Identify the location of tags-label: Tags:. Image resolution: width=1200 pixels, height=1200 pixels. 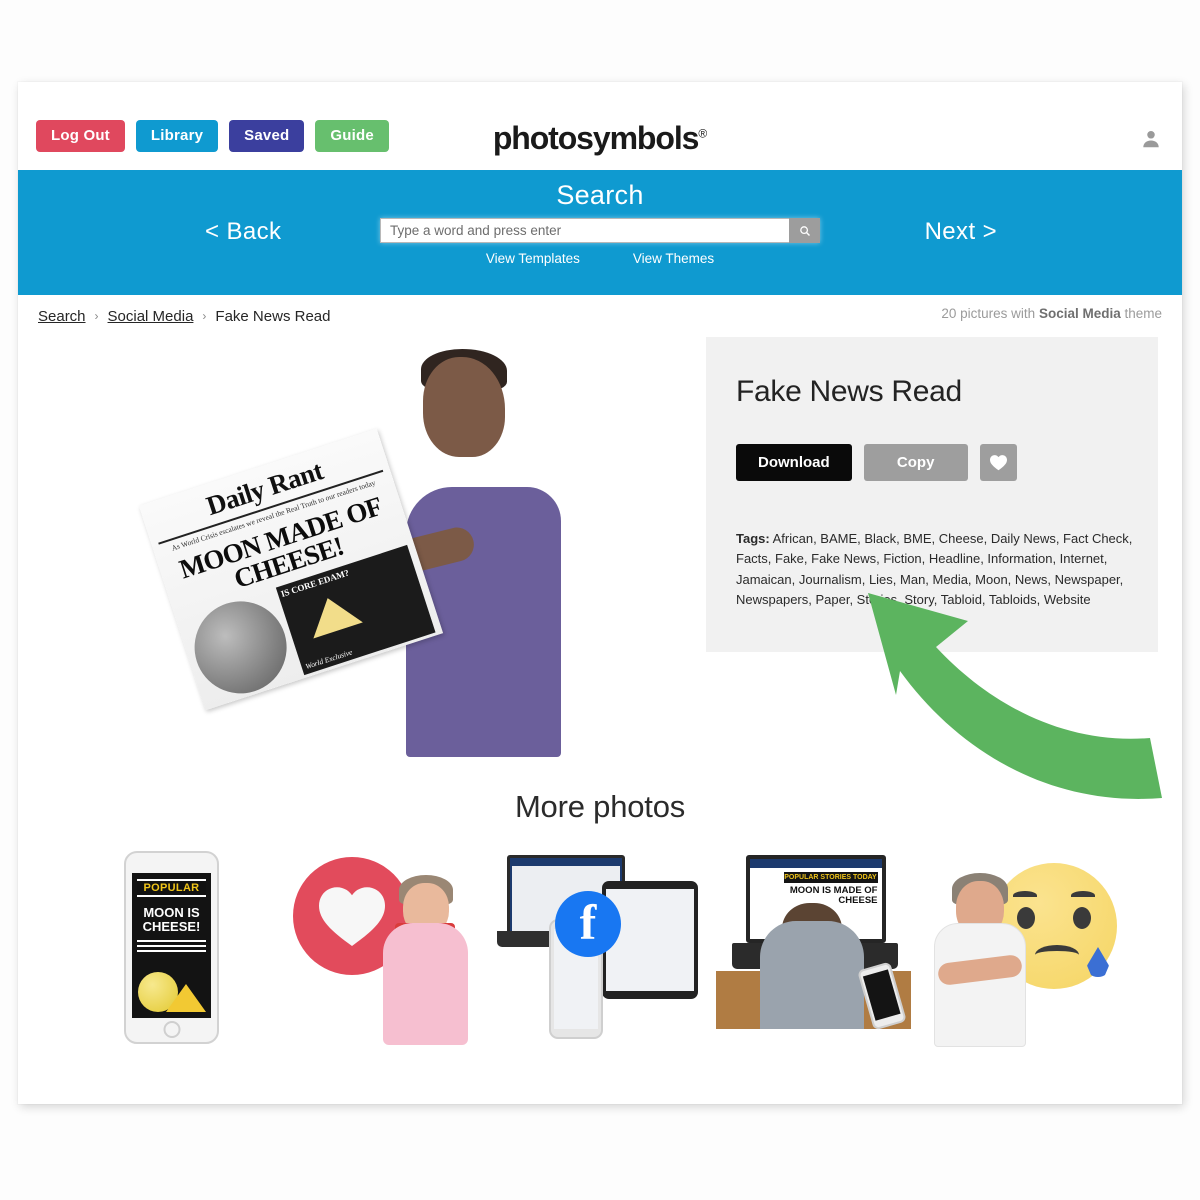
(753, 538).